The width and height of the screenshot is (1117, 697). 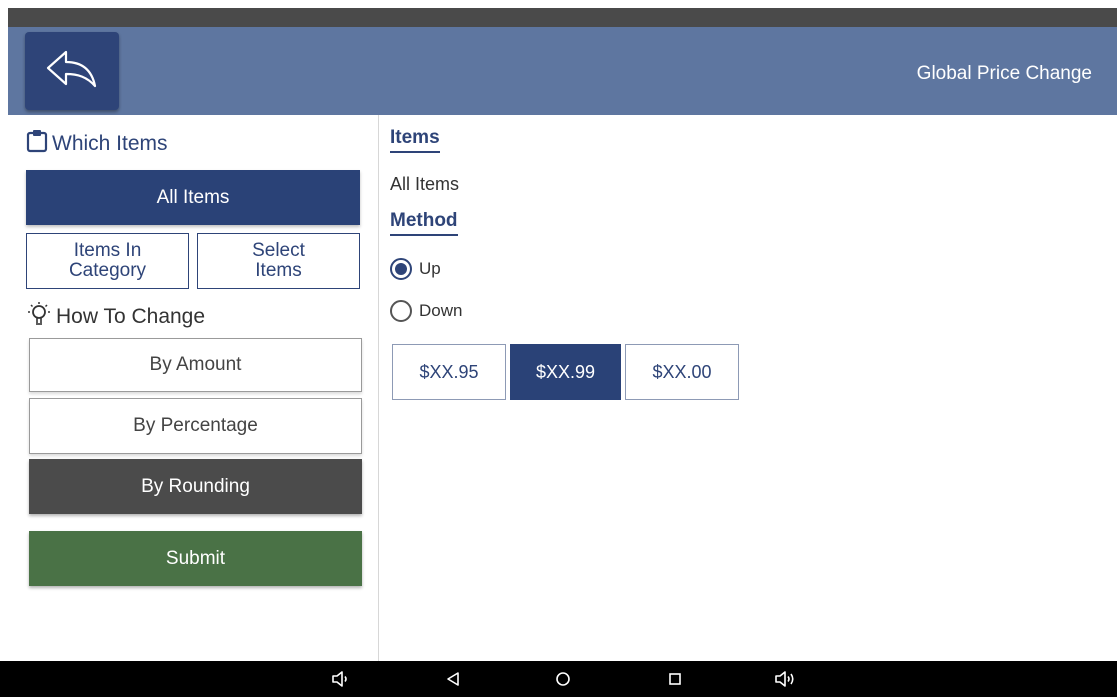 What do you see at coordinates (675, 679) in the screenshot?
I see `recents-square-icon` at bounding box center [675, 679].